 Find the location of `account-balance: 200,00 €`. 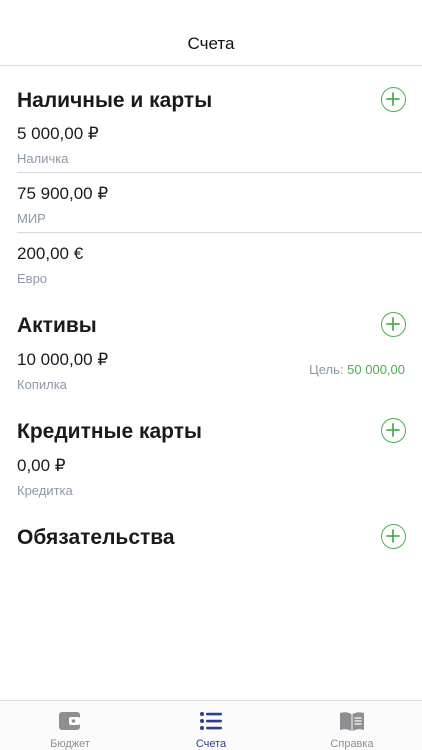

account-balance: 200,00 € is located at coordinates (50, 253).